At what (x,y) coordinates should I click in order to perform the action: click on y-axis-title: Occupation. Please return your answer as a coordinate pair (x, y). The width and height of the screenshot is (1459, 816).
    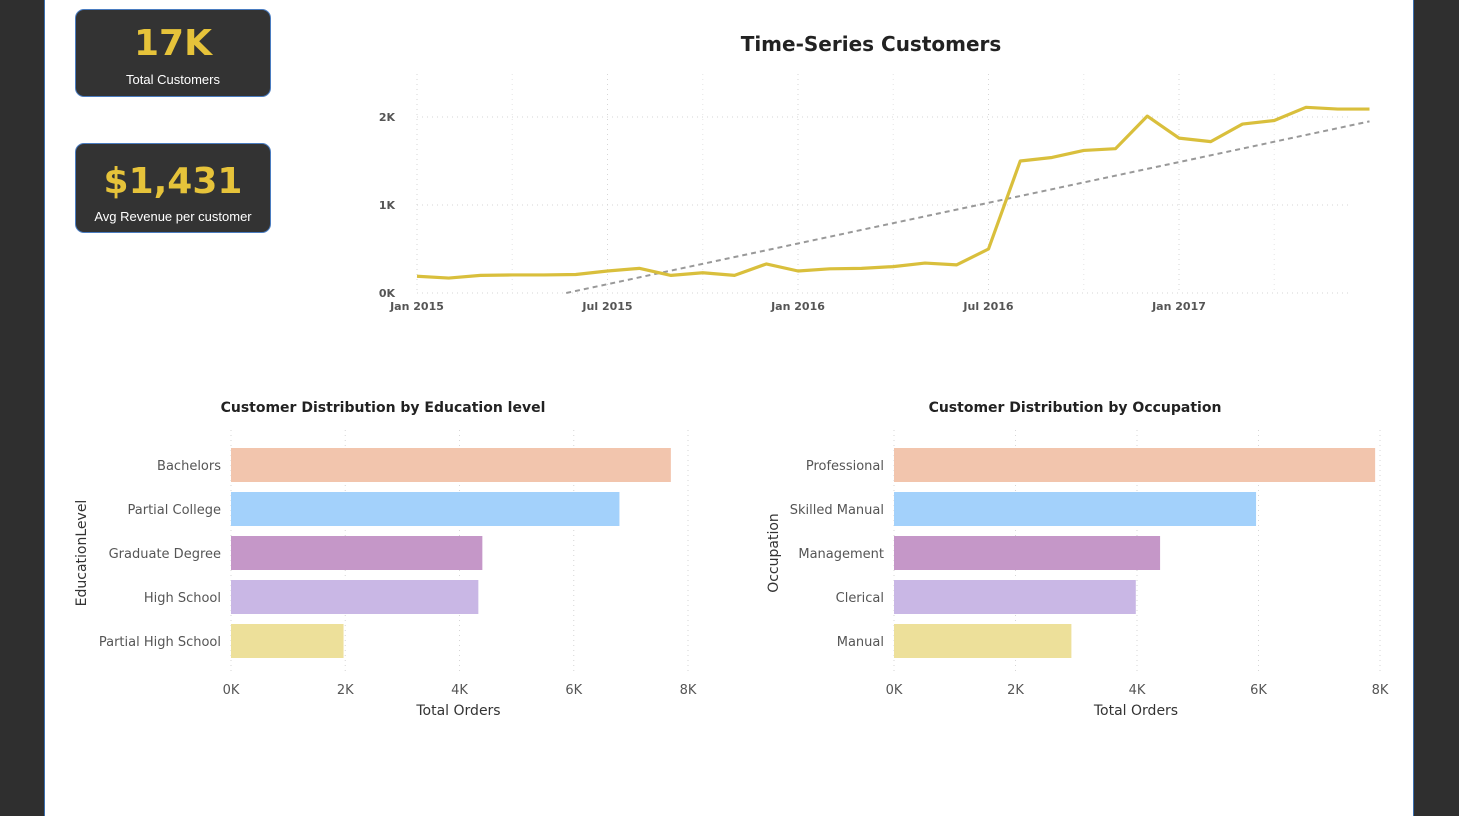
    Looking at the image, I should click on (774, 553).